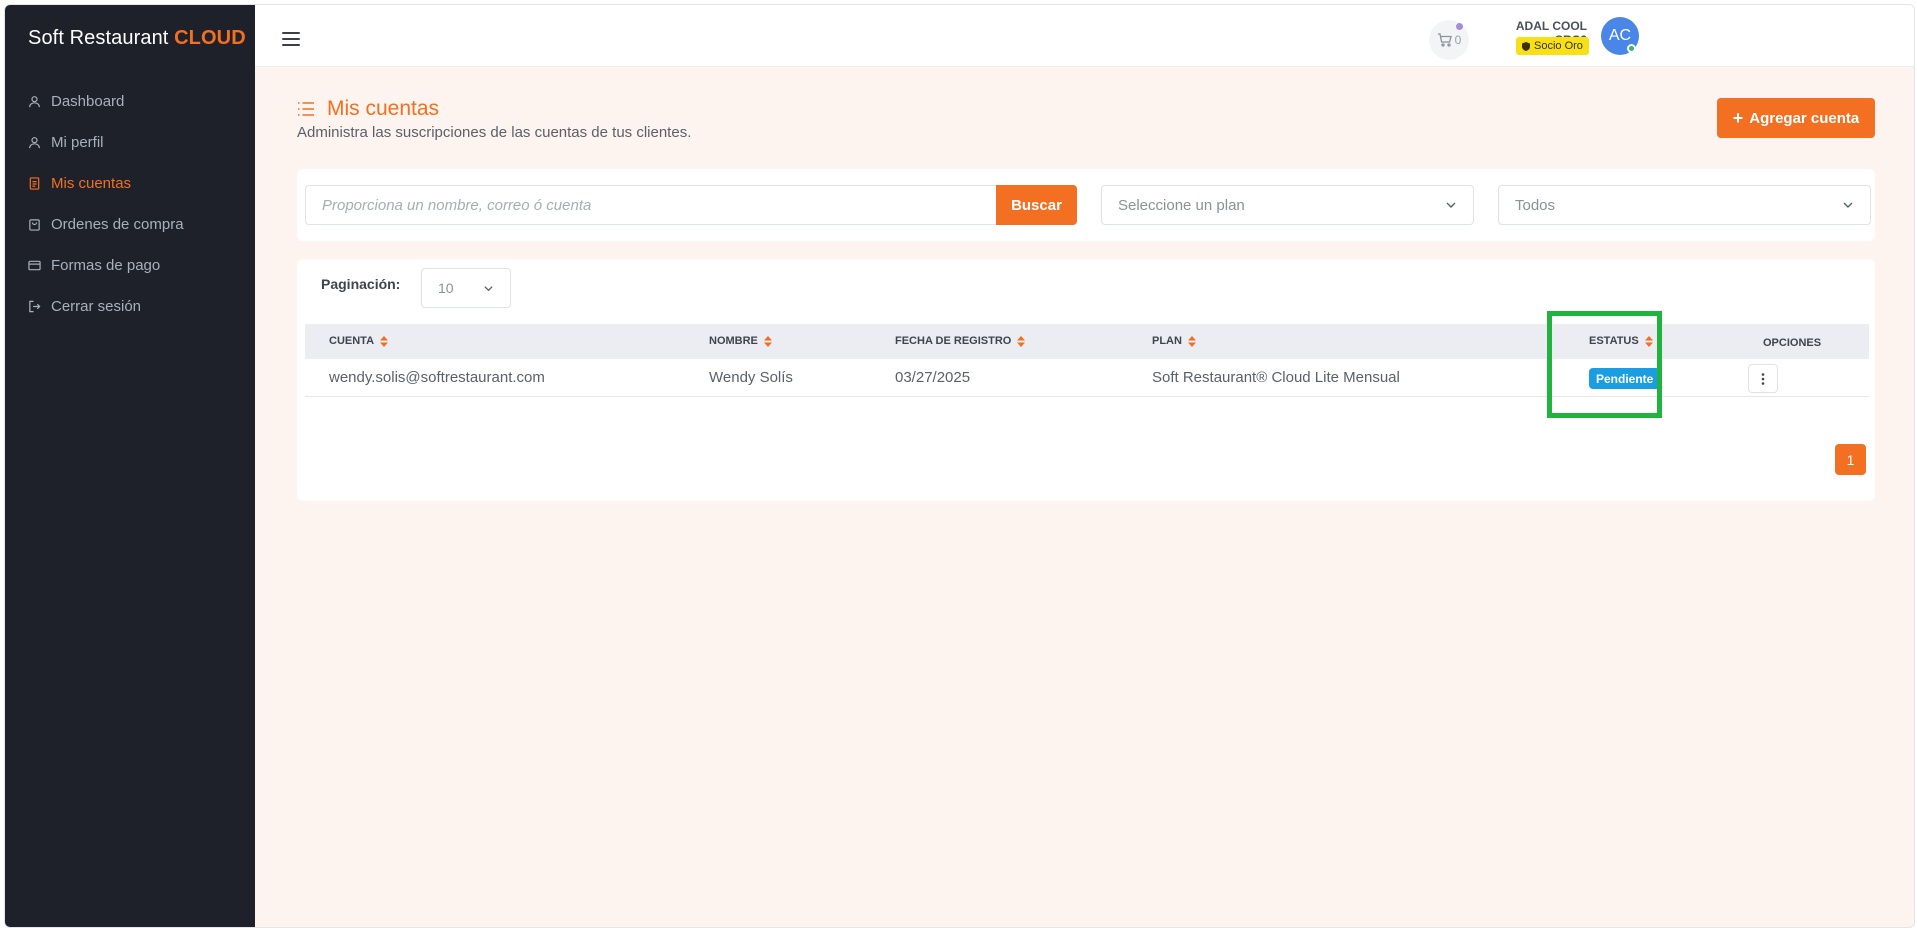 Image resolution: width=1917 pixels, height=928 pixels. I want to click on cart-count: 0, so click(1458, 40).